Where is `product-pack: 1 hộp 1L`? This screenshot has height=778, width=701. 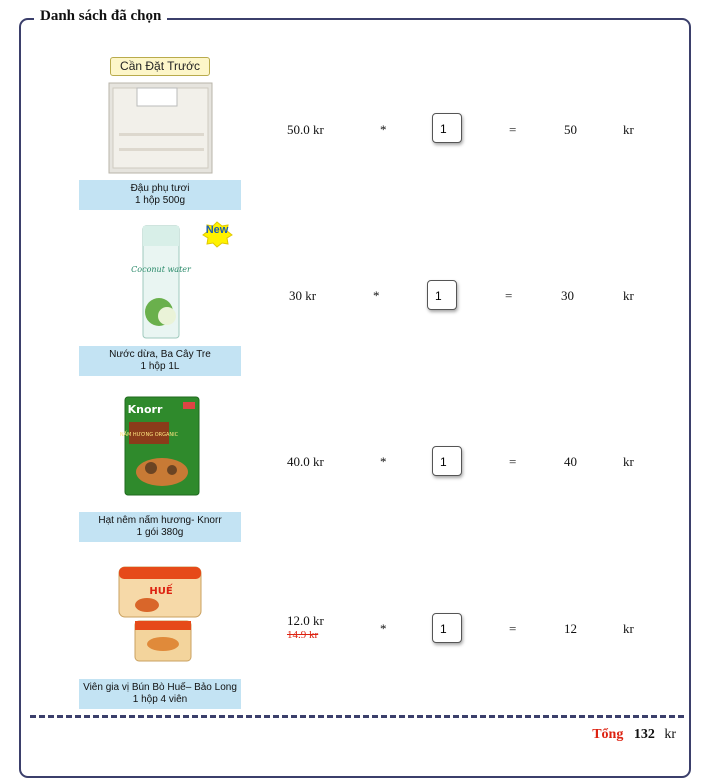
product-pack: 1 hộp 1L is located at coordinates (160, 366).